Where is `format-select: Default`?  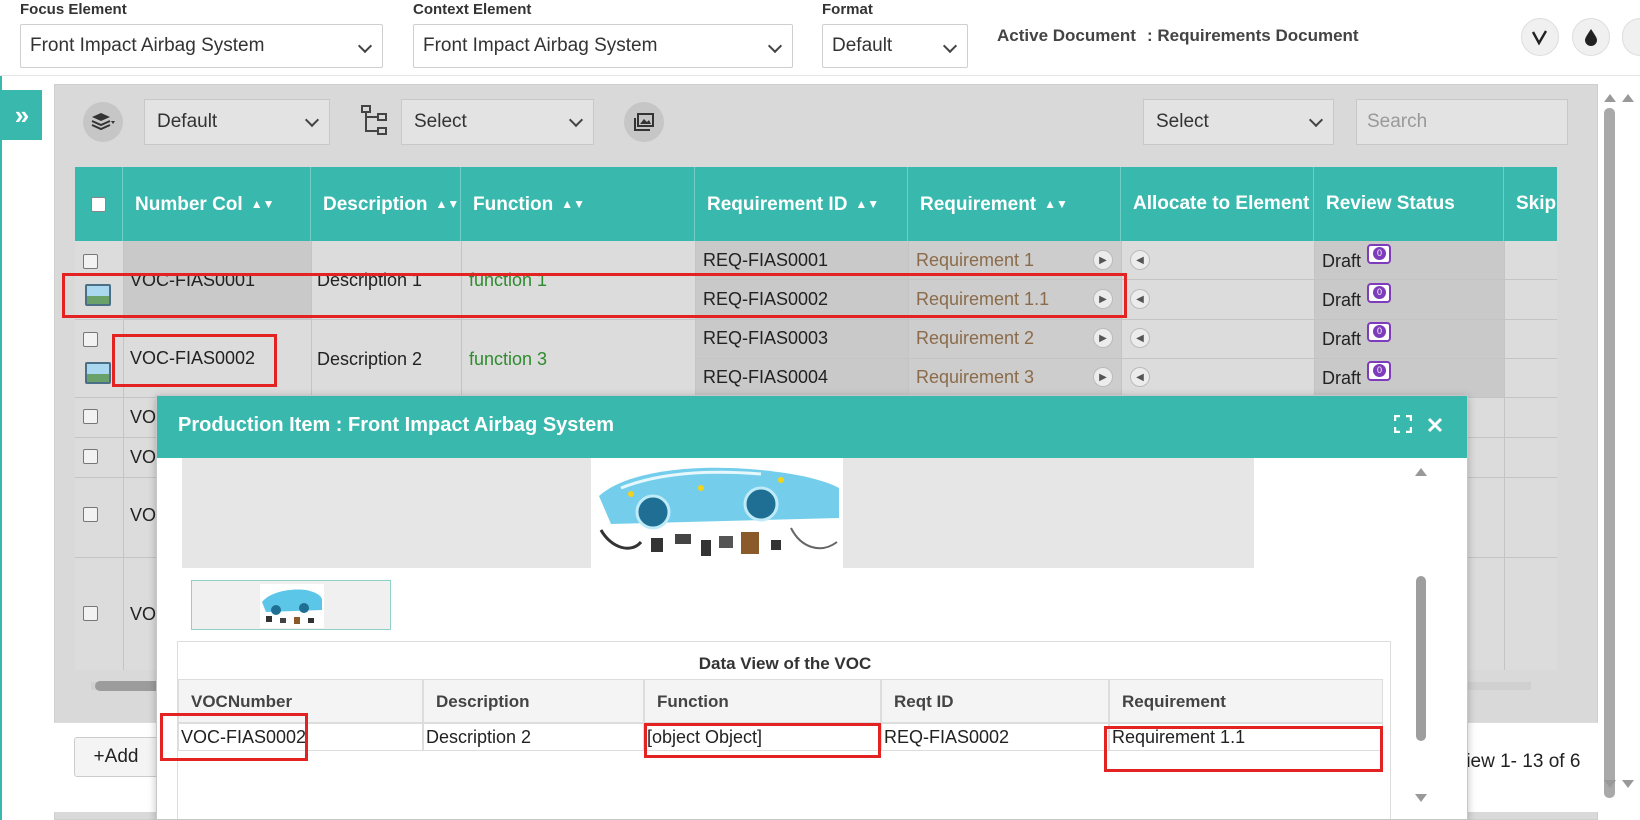 format-select: Default is located at coordinates (895, 46).